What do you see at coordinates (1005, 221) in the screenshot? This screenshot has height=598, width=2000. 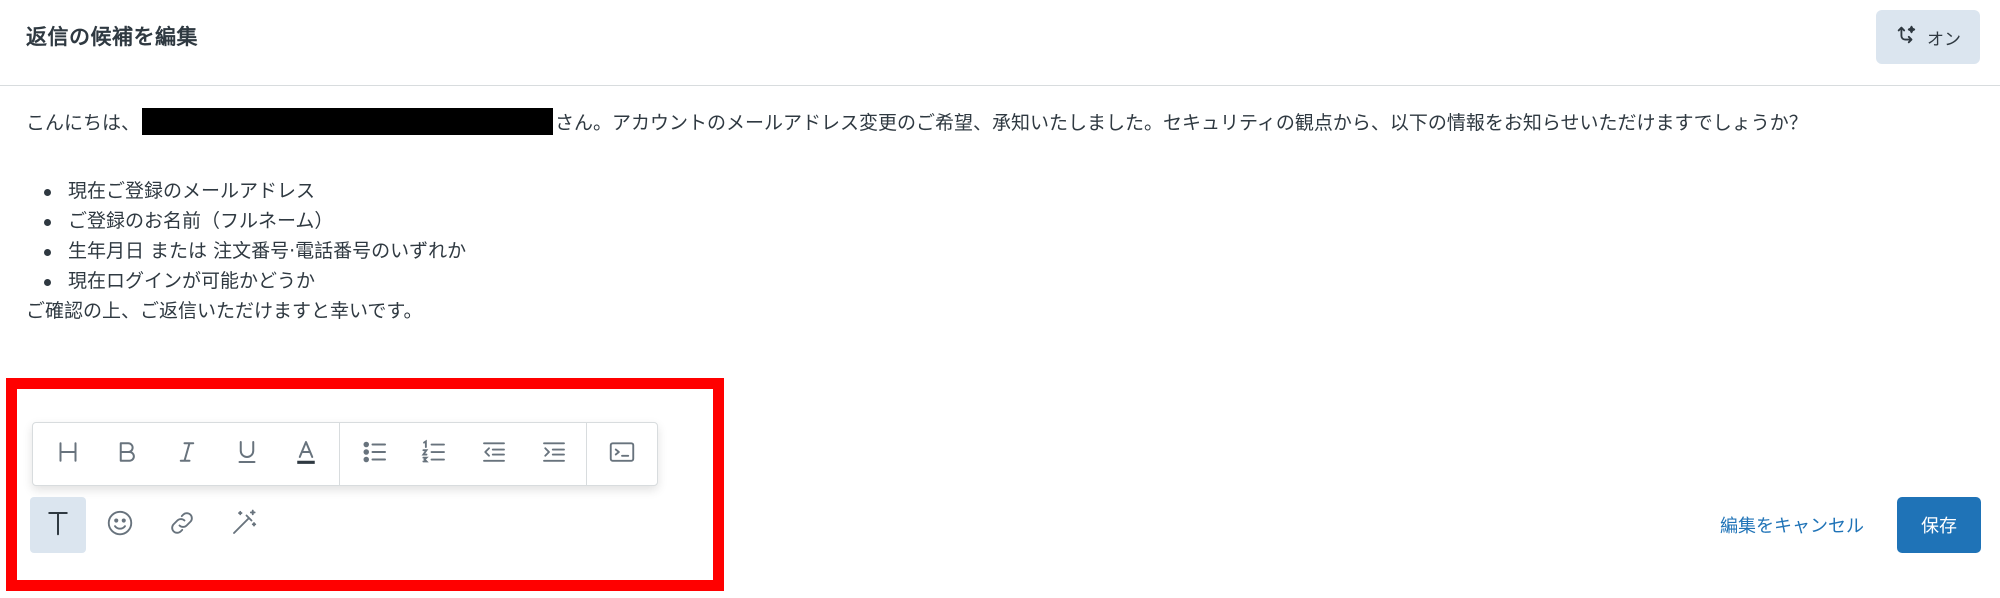 I see `list-item: ご登録のお名前（フルネーム）` at bounding box center [1005, 221].